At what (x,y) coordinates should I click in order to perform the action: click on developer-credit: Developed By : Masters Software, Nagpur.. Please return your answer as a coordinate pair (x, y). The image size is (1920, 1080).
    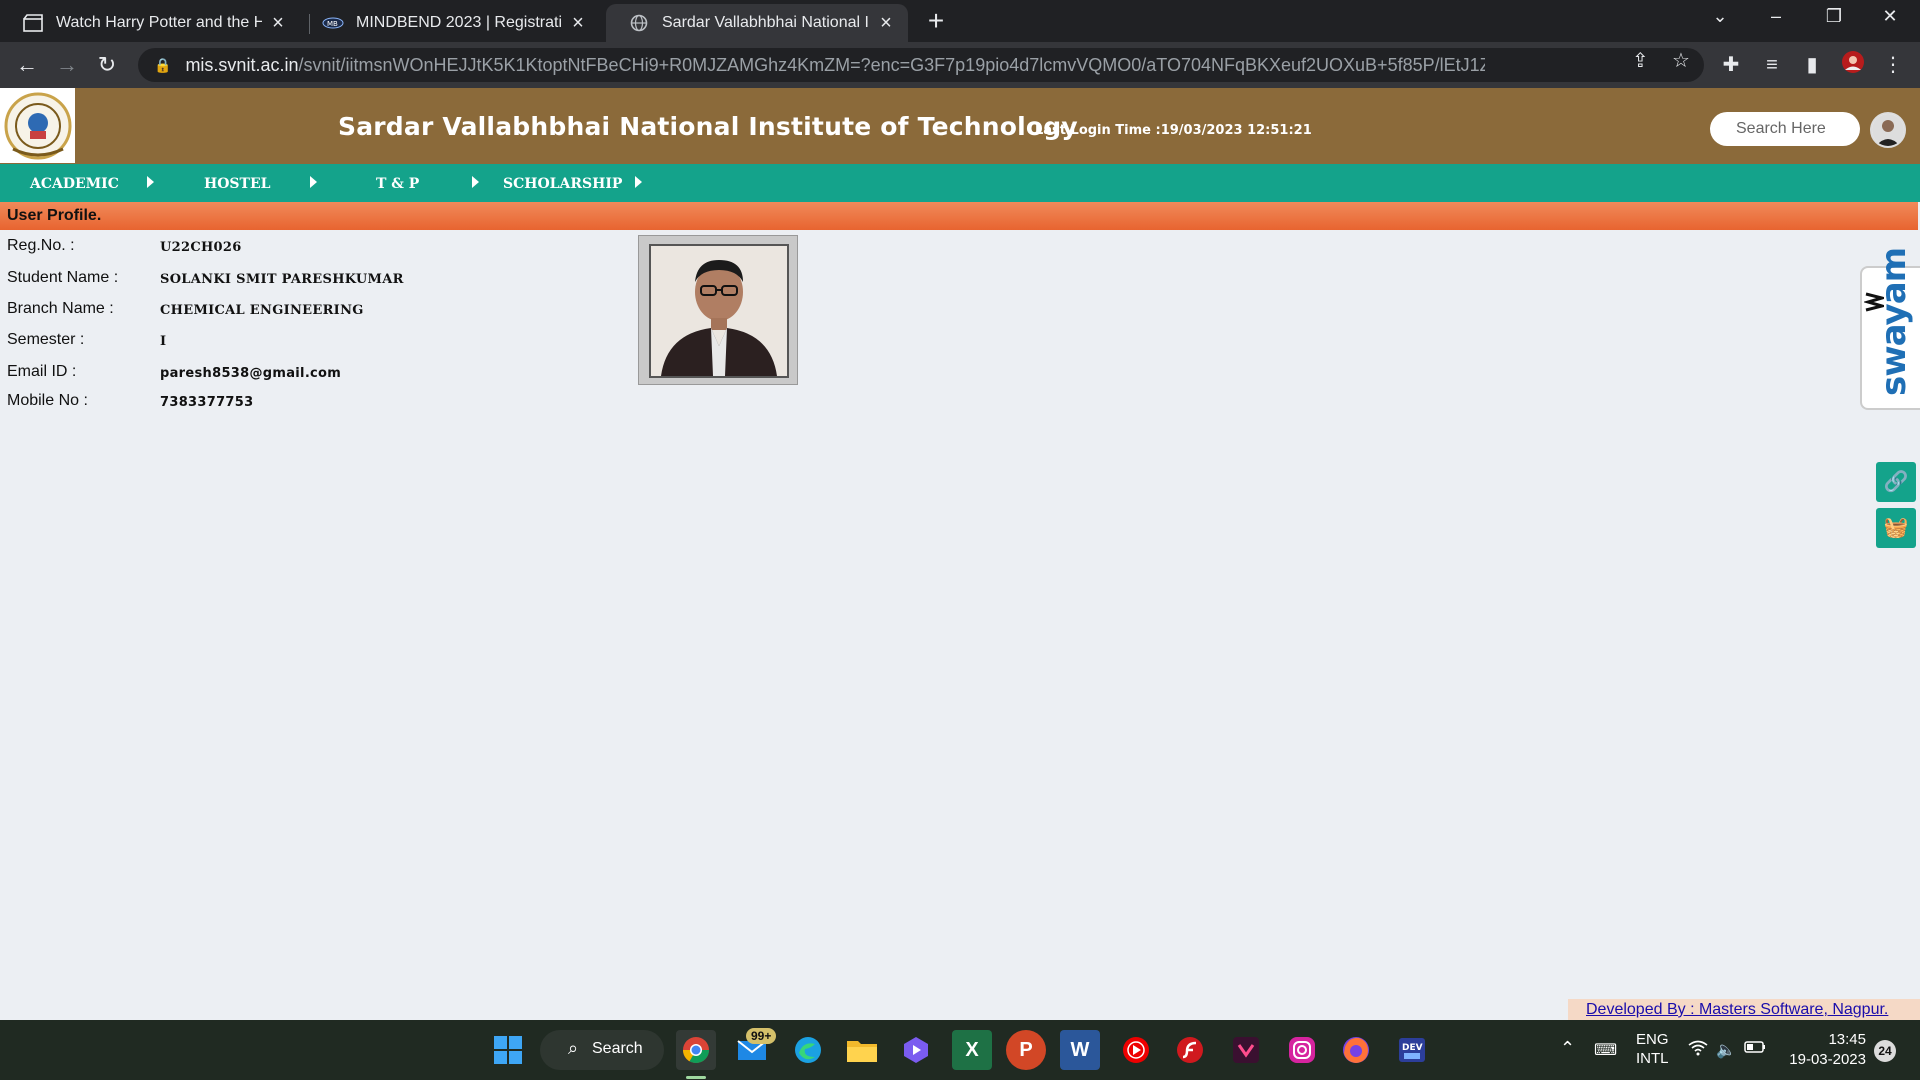
    Looking at the image, I should click on (1744, 1010).